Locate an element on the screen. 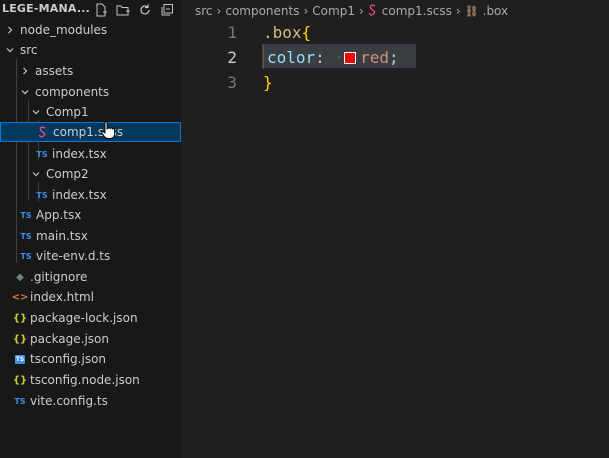 This screenshot has width=609, height=458. semicolon: ; is located at coordinates (393, 57).